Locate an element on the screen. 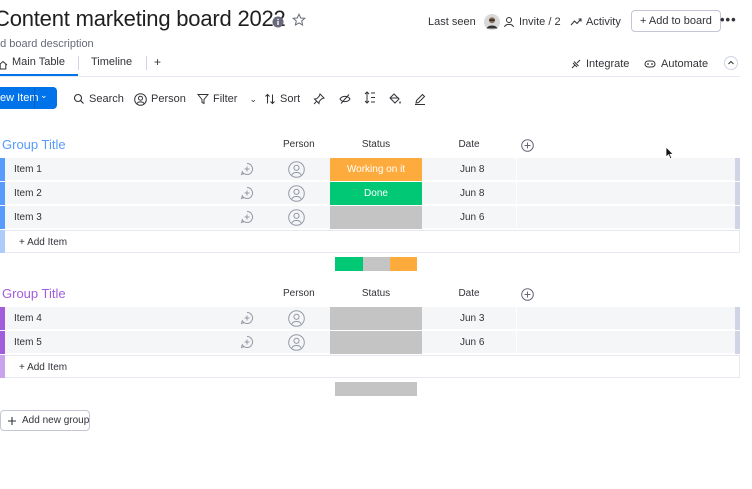 Image resolution: width=752 pixels, height=489 pixels. table-row: Item 3 Jun 6 is located at coordinates (370, 217).